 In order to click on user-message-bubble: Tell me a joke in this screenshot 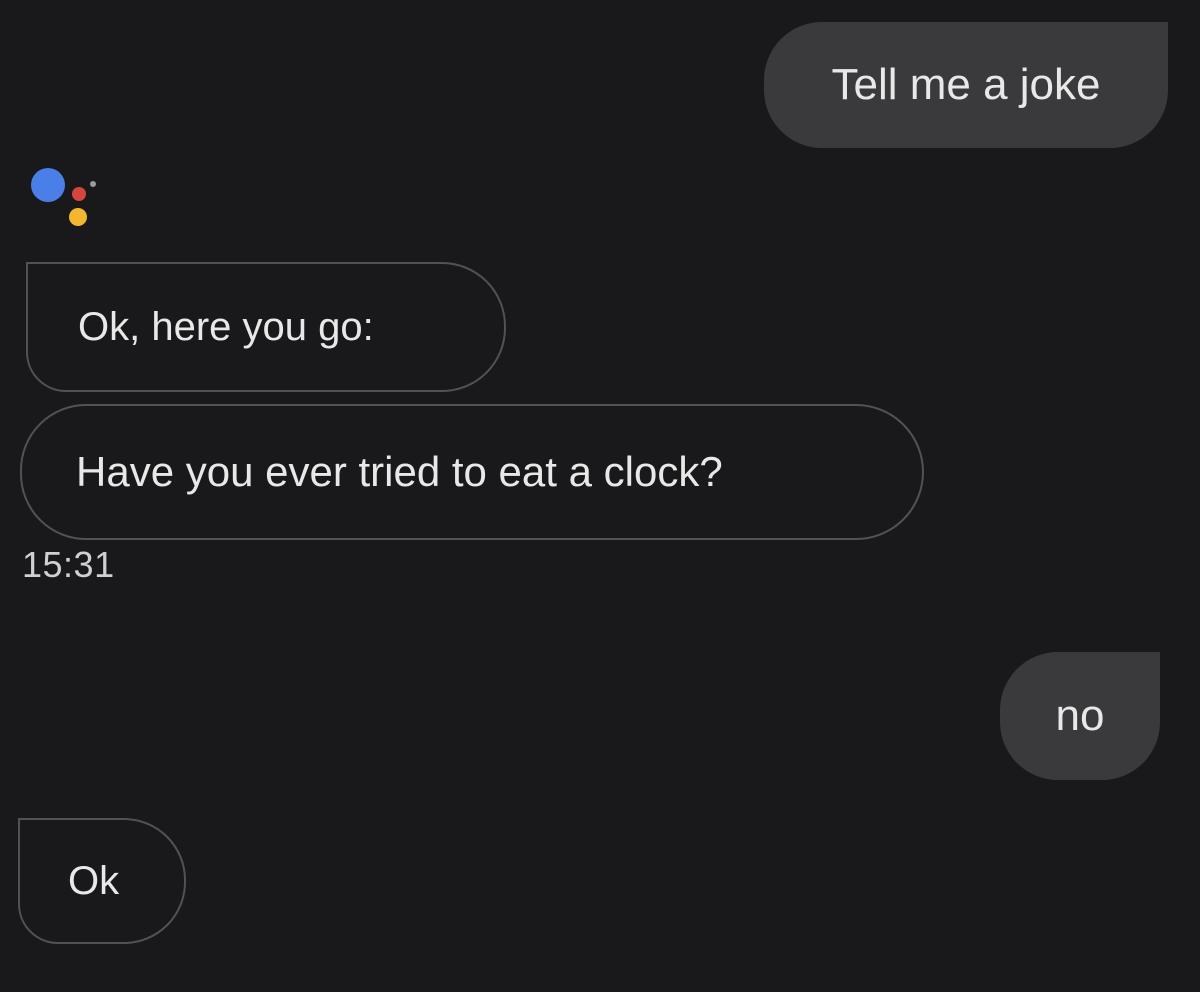, I will do `click(966, 85)`.